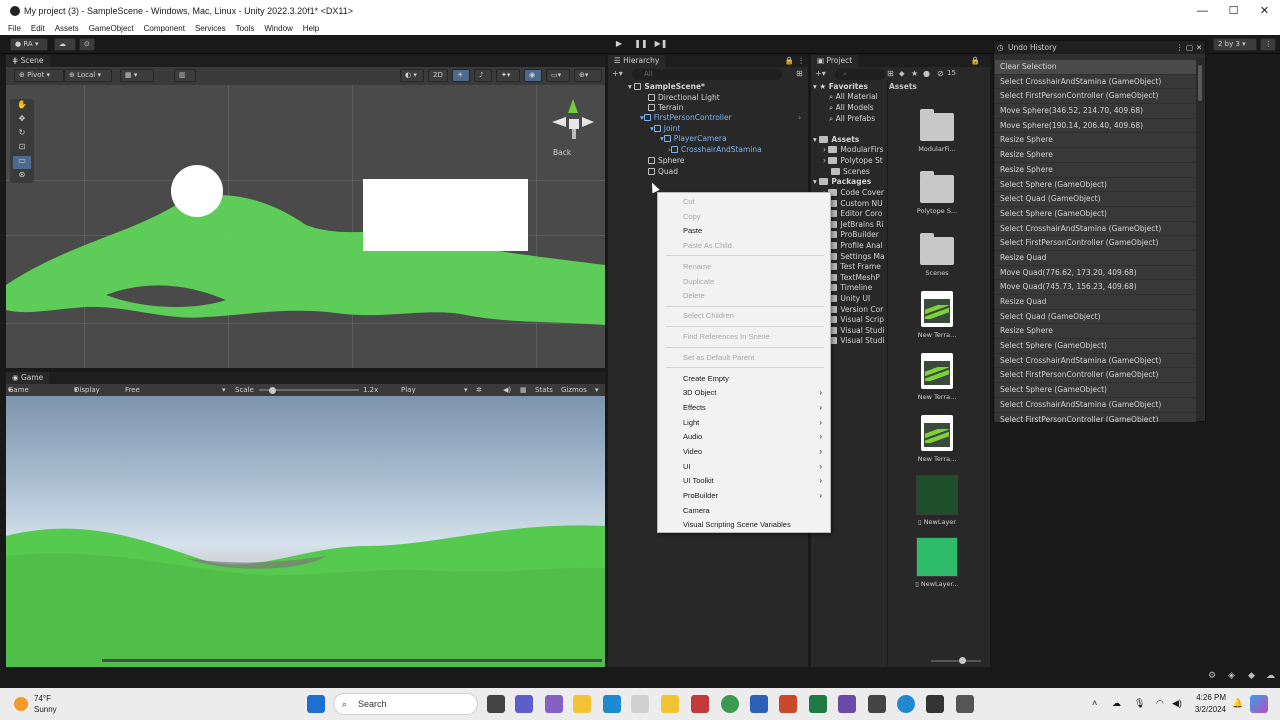 Image resolution: width=1280 pixels, height=720 pixels. I want to click on search-by-type-icon: ⊞, so click(890, 73).